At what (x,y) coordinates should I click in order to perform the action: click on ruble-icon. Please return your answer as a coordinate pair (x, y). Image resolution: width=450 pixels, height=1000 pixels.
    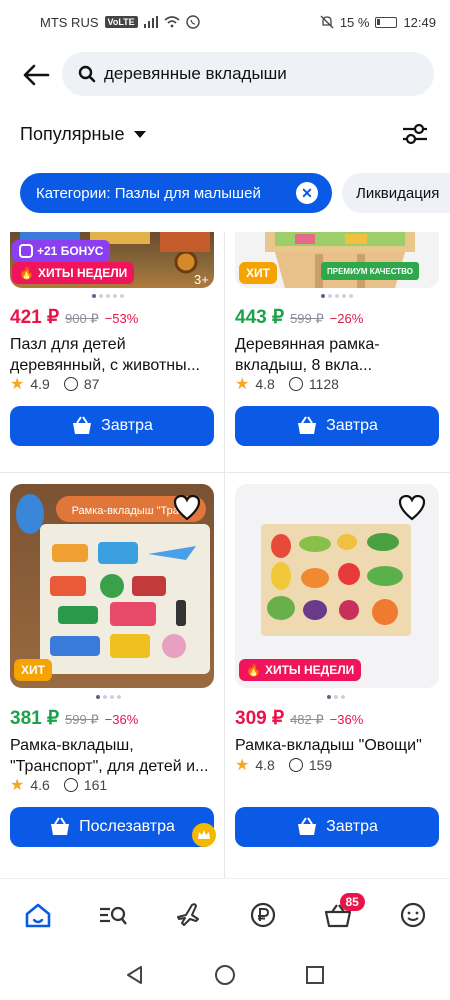
    Looking at the image, I should click on (262, 914).